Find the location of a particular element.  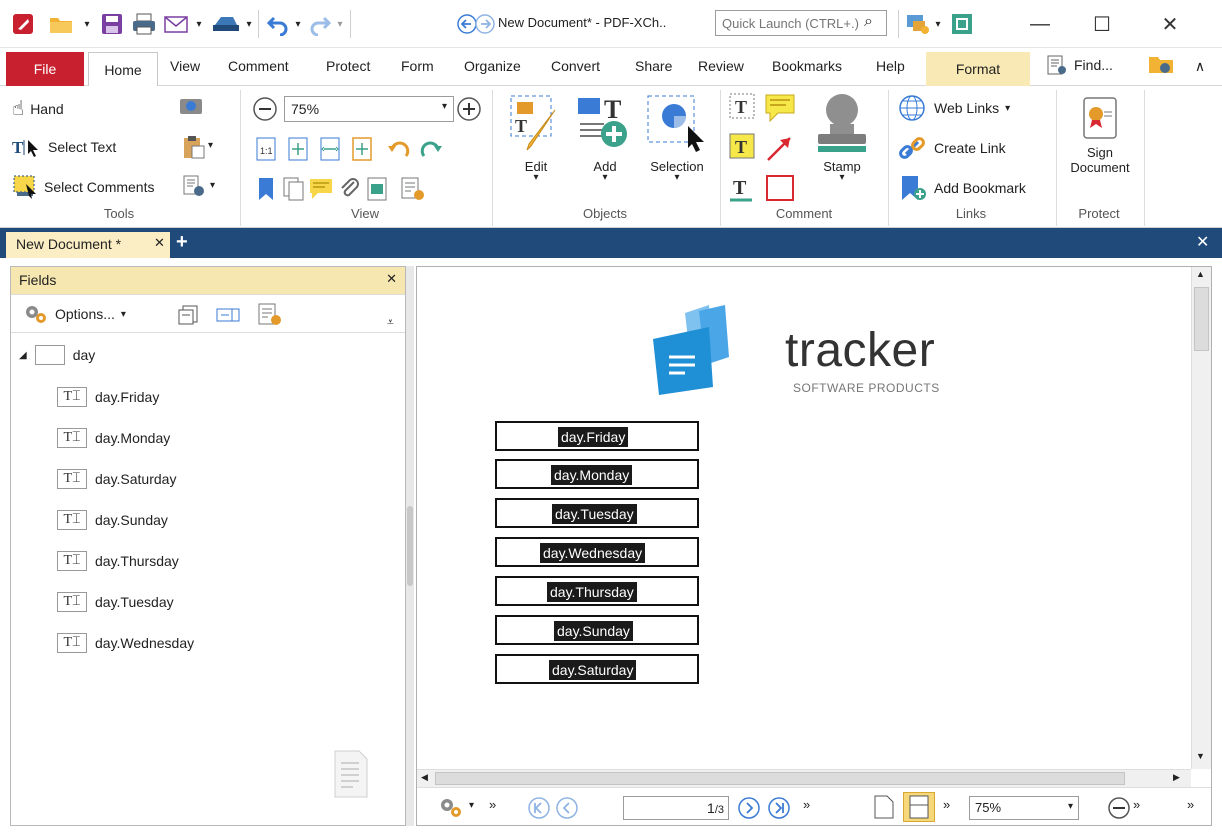

last-page-icon is located at coordinates (779, 809).